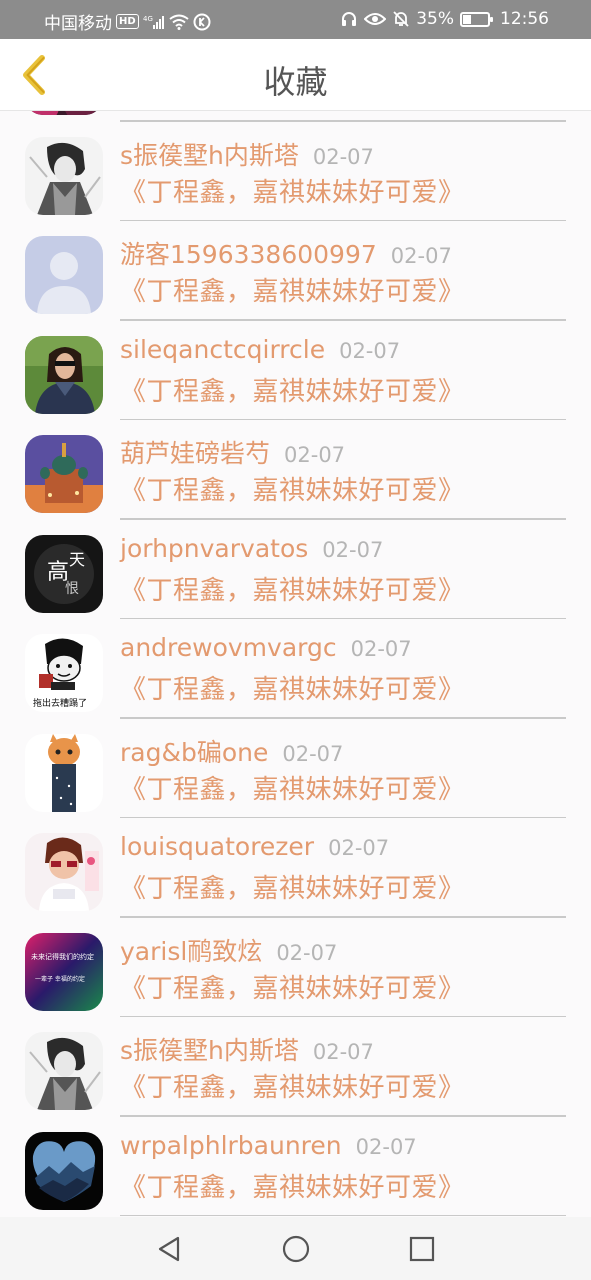 The width and height of the screenshot is (591, 1280). What do you see at coordinates (435, 19) in the screenshot?
I see `battery-percent: 35%` at bounding box center [435, 19].